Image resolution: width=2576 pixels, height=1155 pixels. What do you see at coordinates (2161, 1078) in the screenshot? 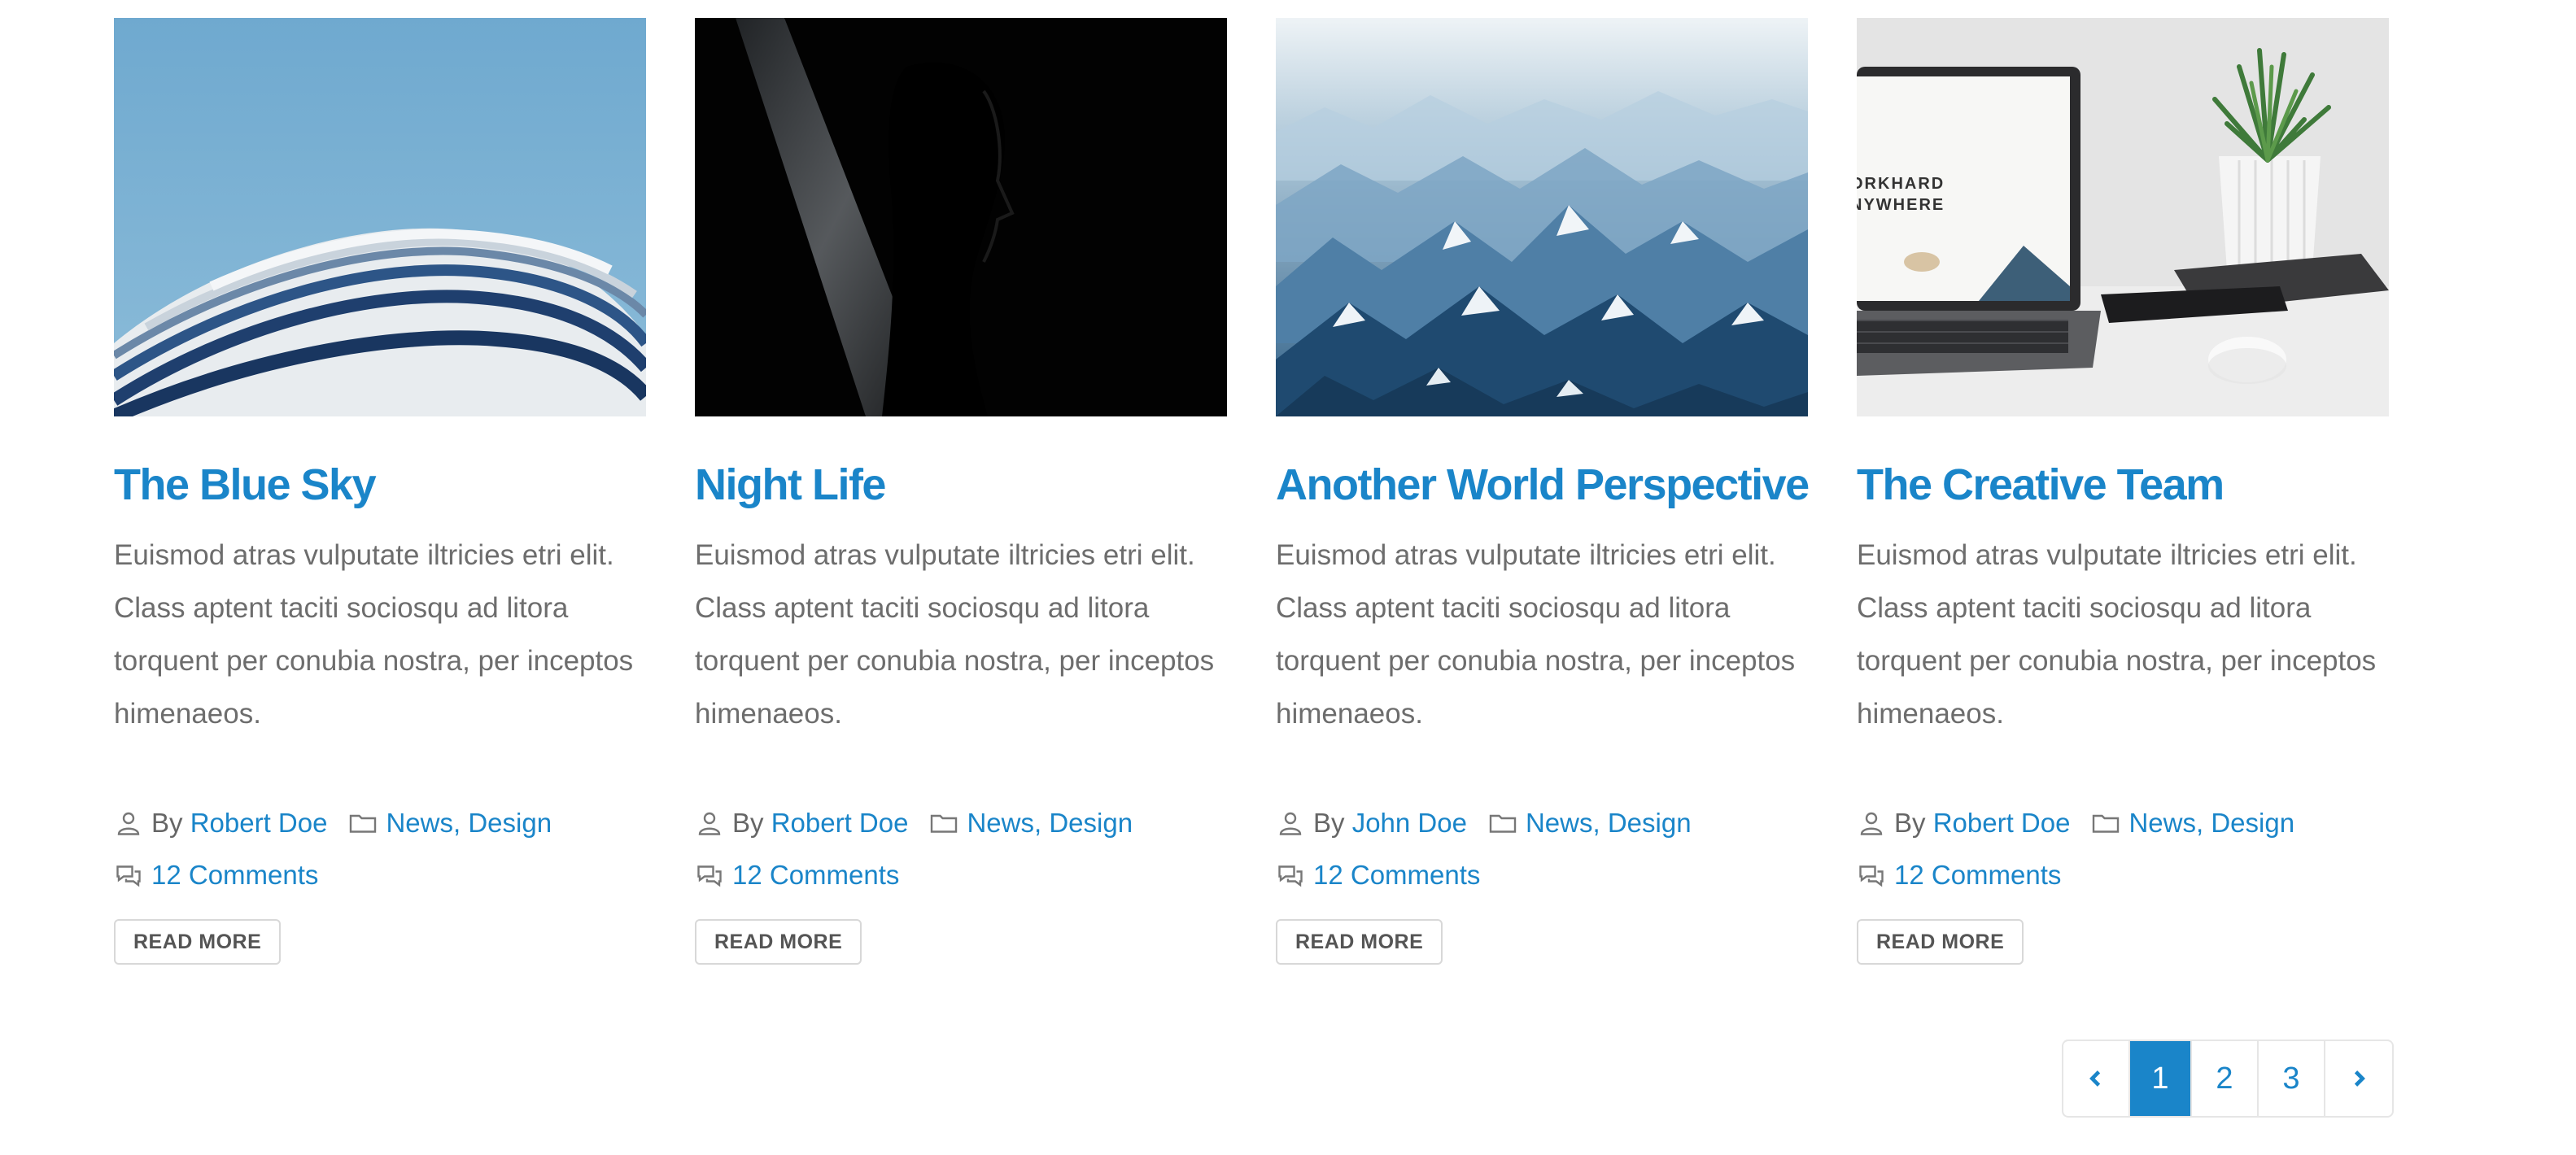
I see `page-1-button: 1` at bounding box center [2161, 1078].